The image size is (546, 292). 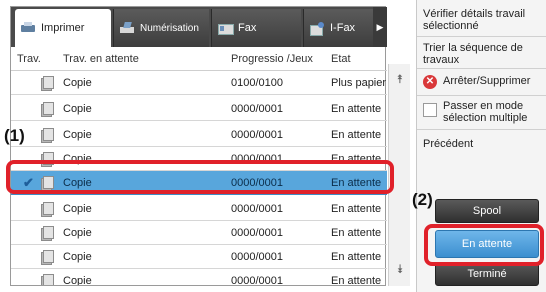 I want to click on internet-fax-icon, so click(x=317, y=29).